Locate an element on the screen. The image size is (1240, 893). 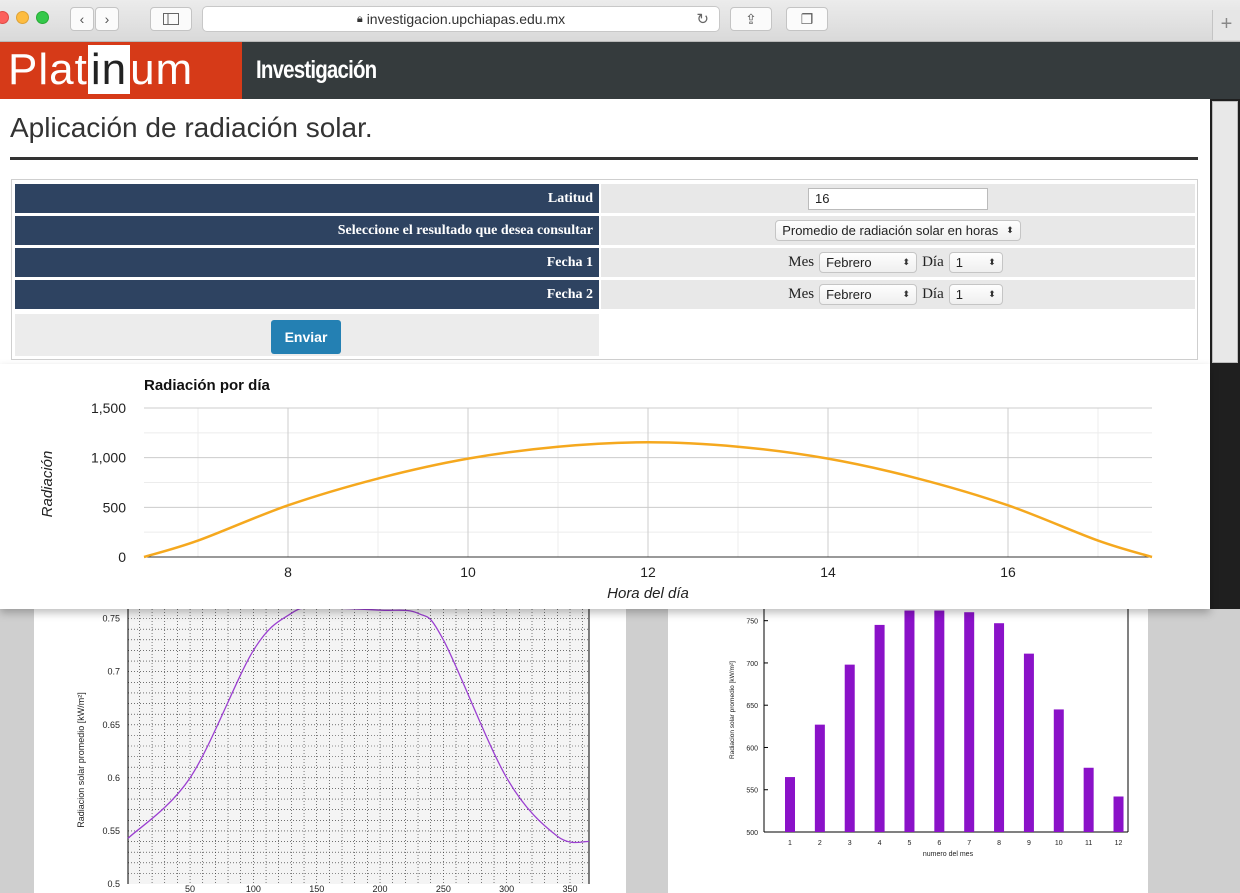
share-button: ⇪ is located at coordinates (751, 19).